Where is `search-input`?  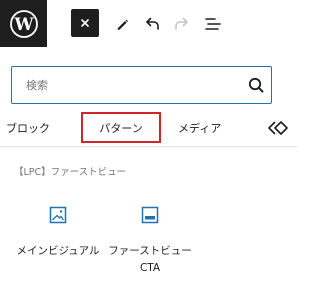
search-input is located at coordinates (131, 85).